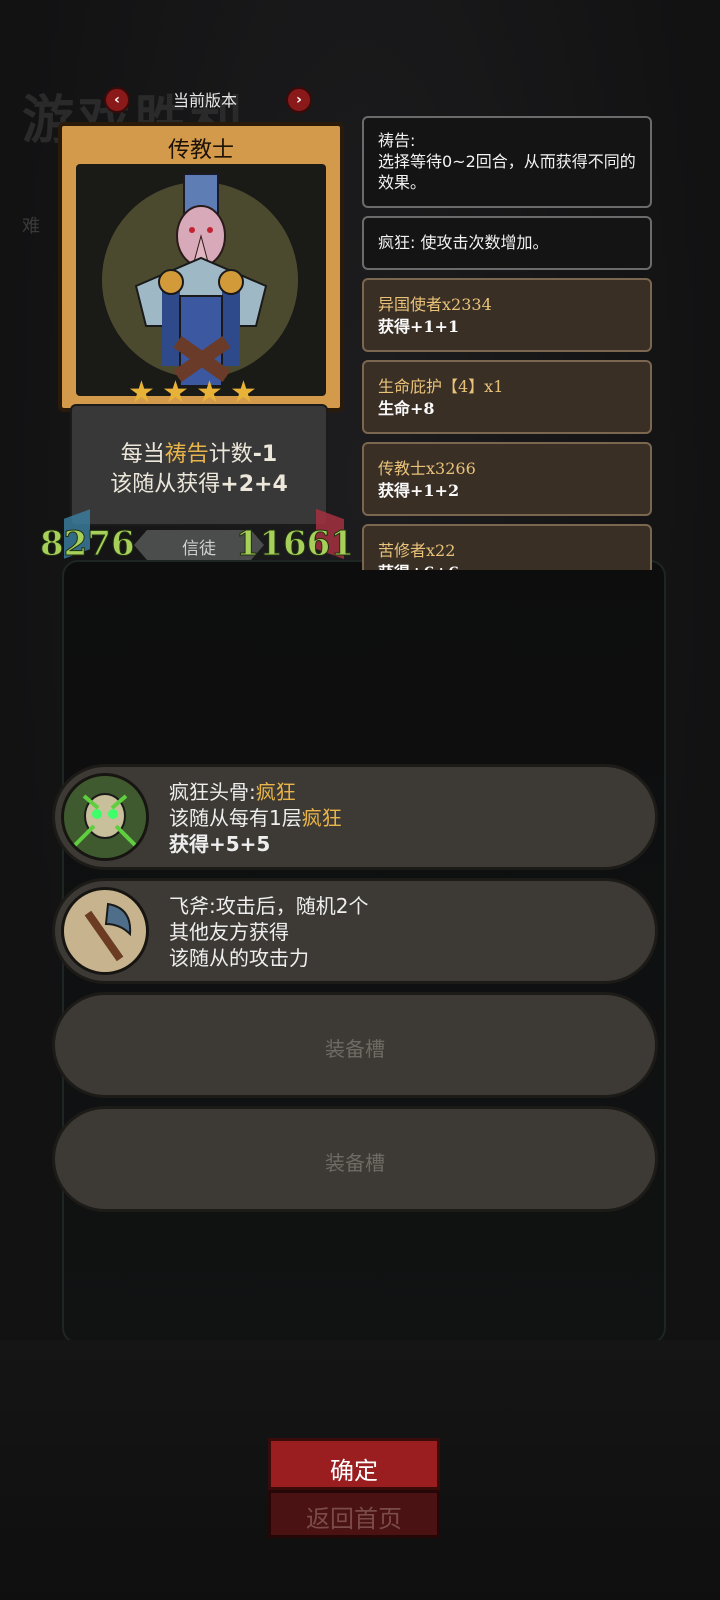  What do you see at coordinates (507, 315) in the screenshot?
I see `buff-item: 异国使者x2334 获得+1+1` at bounding box center [507, 315].